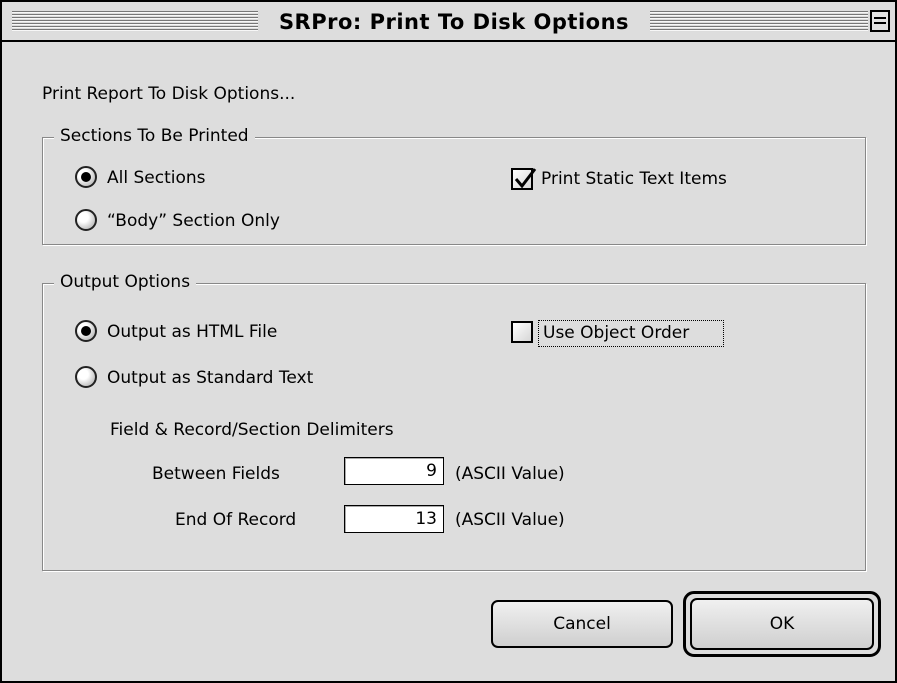 The height and width of the screenshot is (683, 897). Describe the element at coordinates (782, 624) in the screenshot. I see `ok-button: OK` at that location.